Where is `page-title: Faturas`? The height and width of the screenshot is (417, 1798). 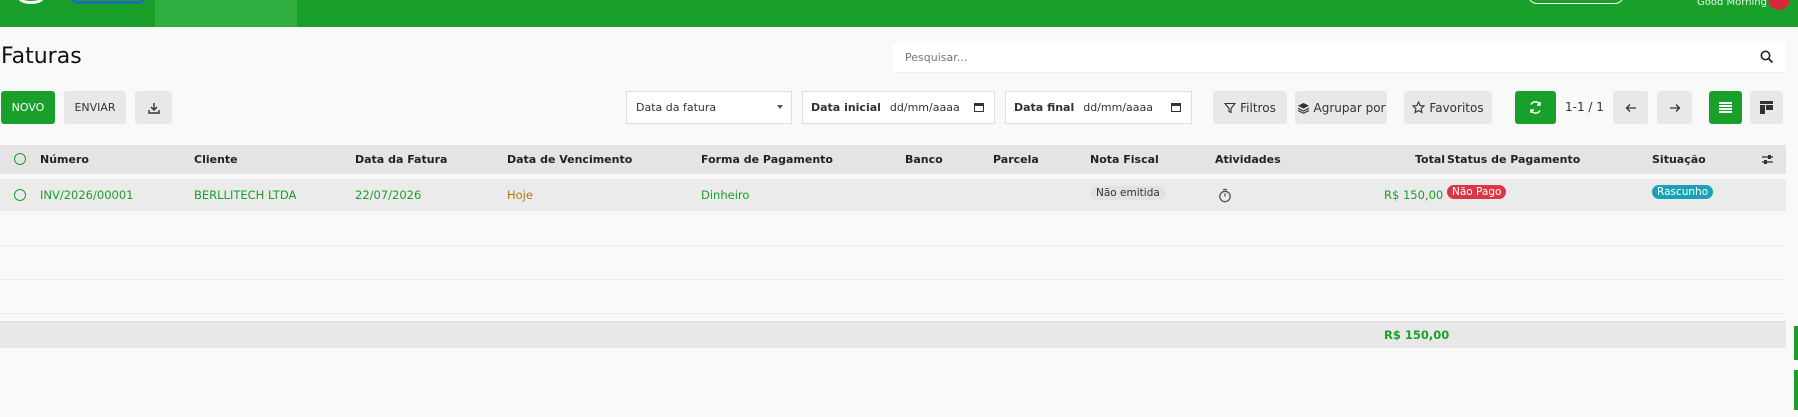 page-title: Faturas is located at coordinates (41, 56).